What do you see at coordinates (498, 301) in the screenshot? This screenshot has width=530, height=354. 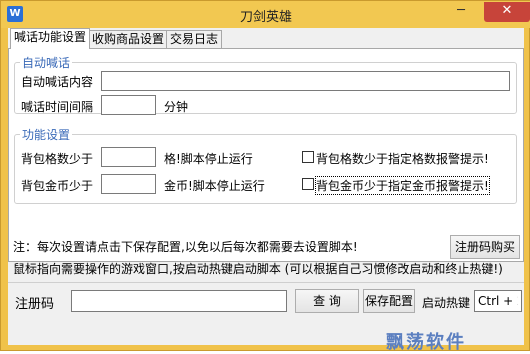 I see `hotkey-input` at bounding box center [498, 301].